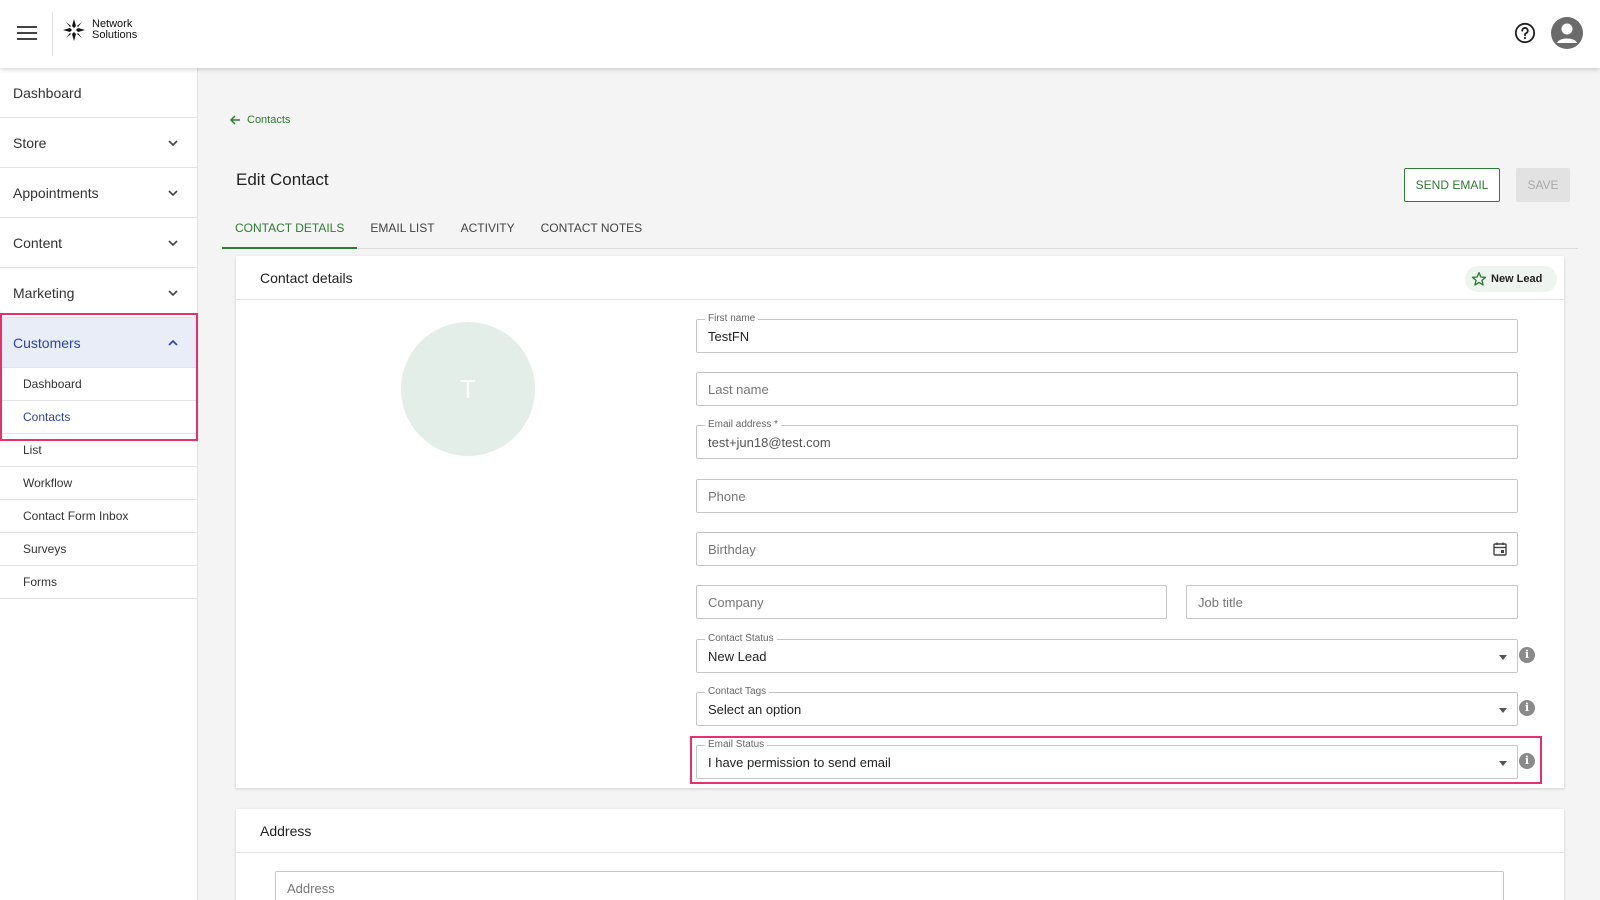 The image size is (1600, 900). What do you see at coordinates (48, 483) in the screenshot?
I see `sidebar-subitem-label: Workflow` at bounding box center [48, 483].